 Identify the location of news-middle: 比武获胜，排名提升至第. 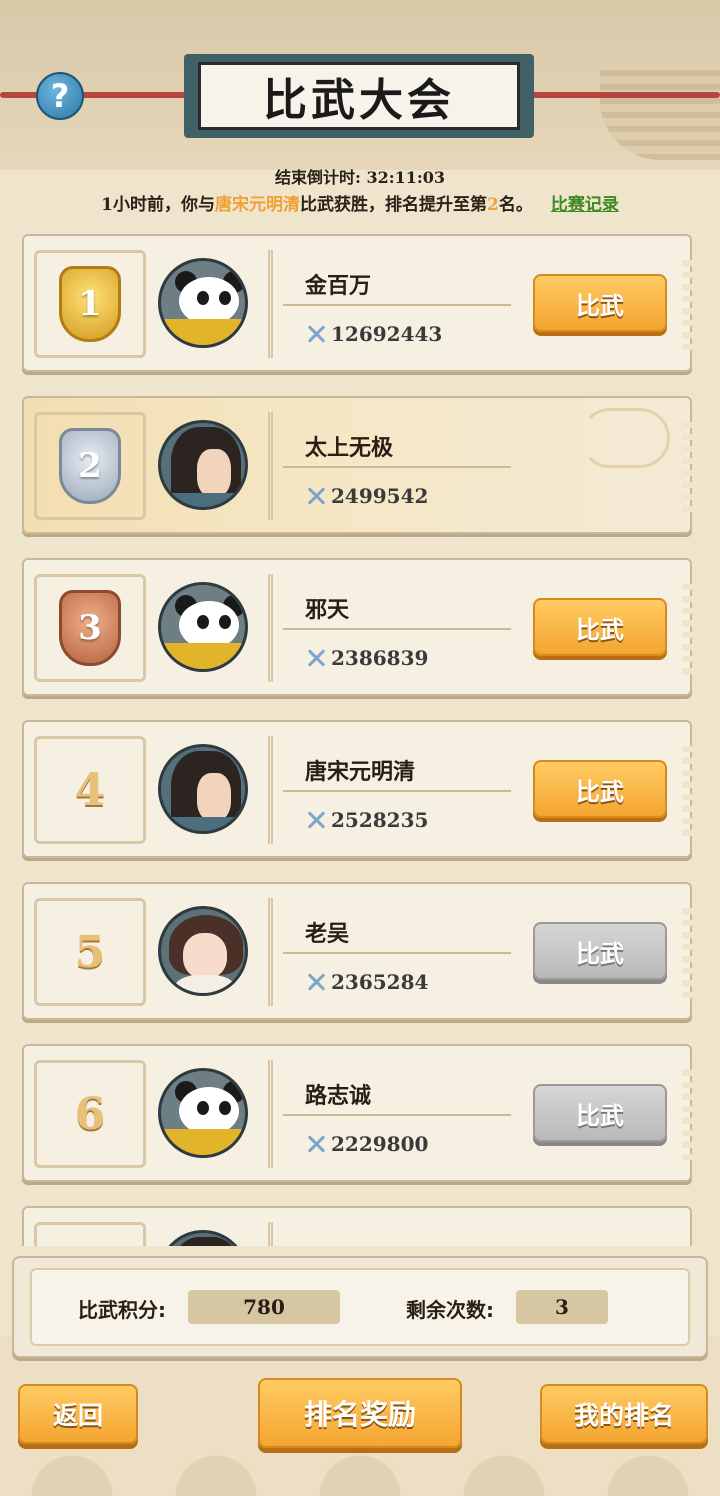
(393, 205).